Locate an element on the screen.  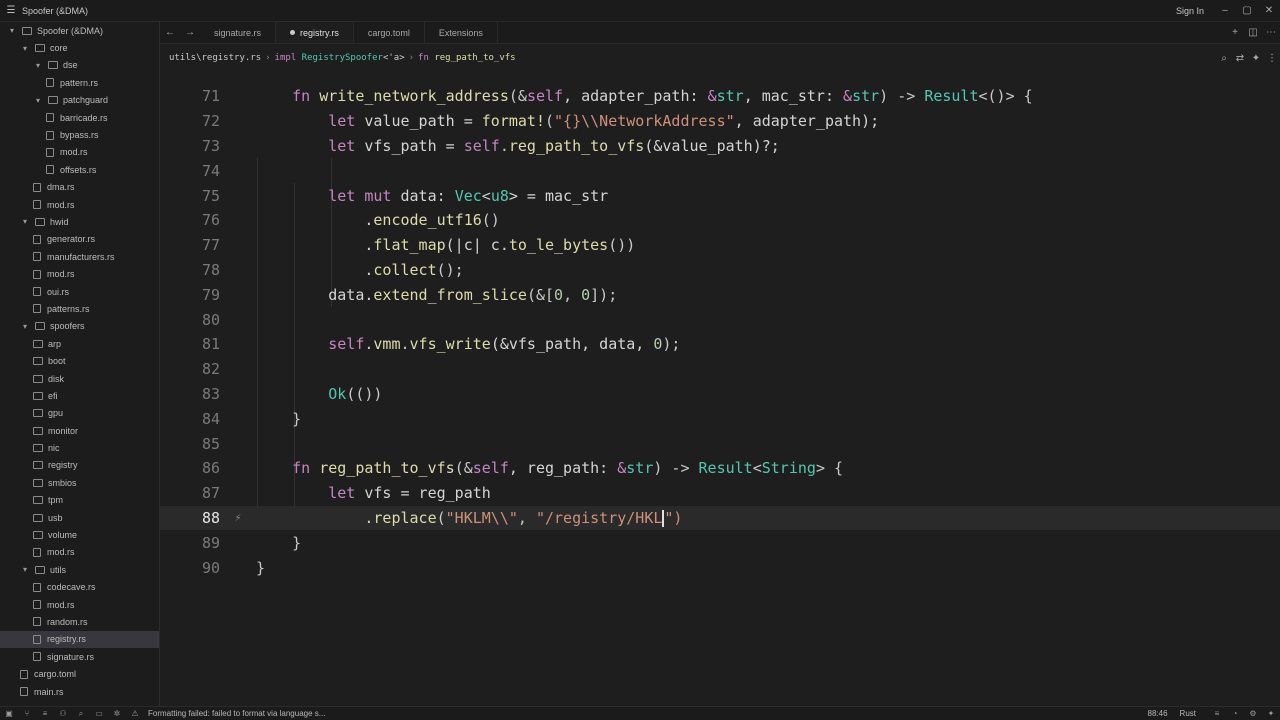
line-number: 87 is located at coordinates (190, 493).